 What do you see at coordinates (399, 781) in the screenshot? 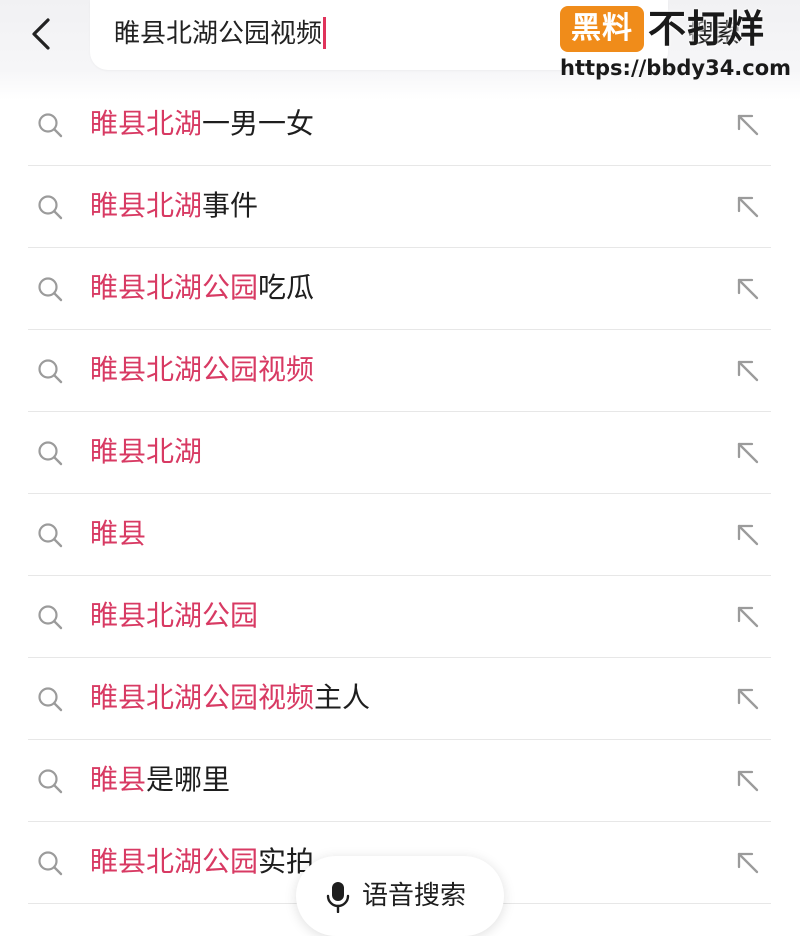
I see `suggestion-row: 睢县是哪里` at bounding box center [399, 781].